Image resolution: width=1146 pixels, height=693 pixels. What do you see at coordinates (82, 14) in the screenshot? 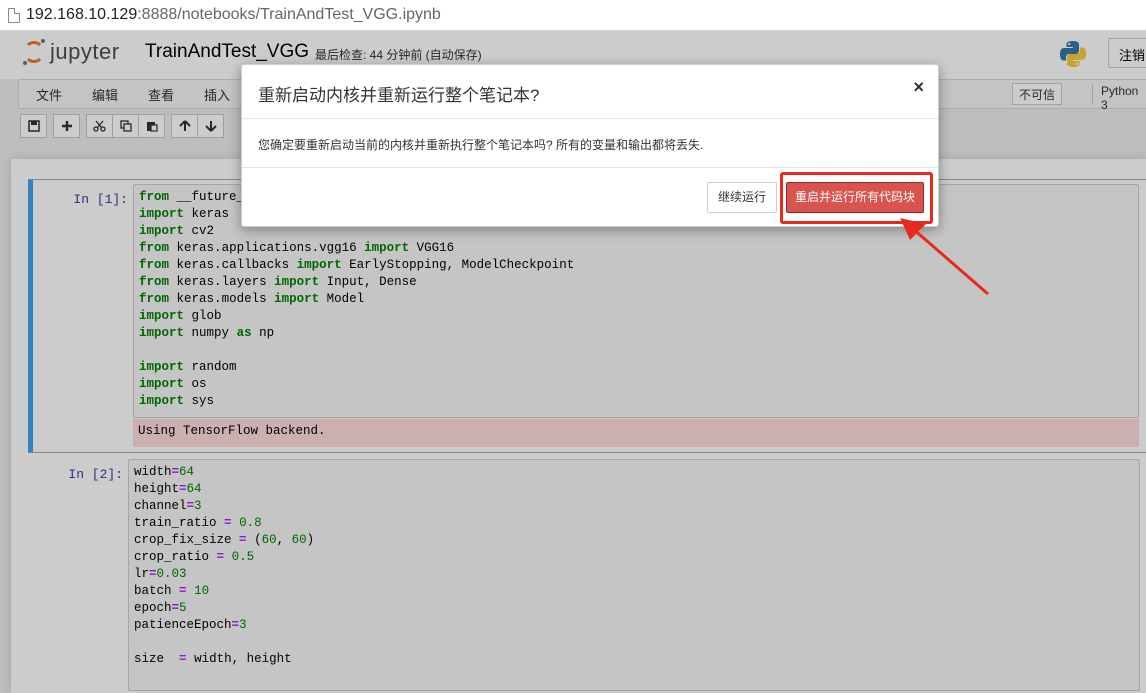
I see `url-host: 192.168.10.129` at bounding box center [82, 14].